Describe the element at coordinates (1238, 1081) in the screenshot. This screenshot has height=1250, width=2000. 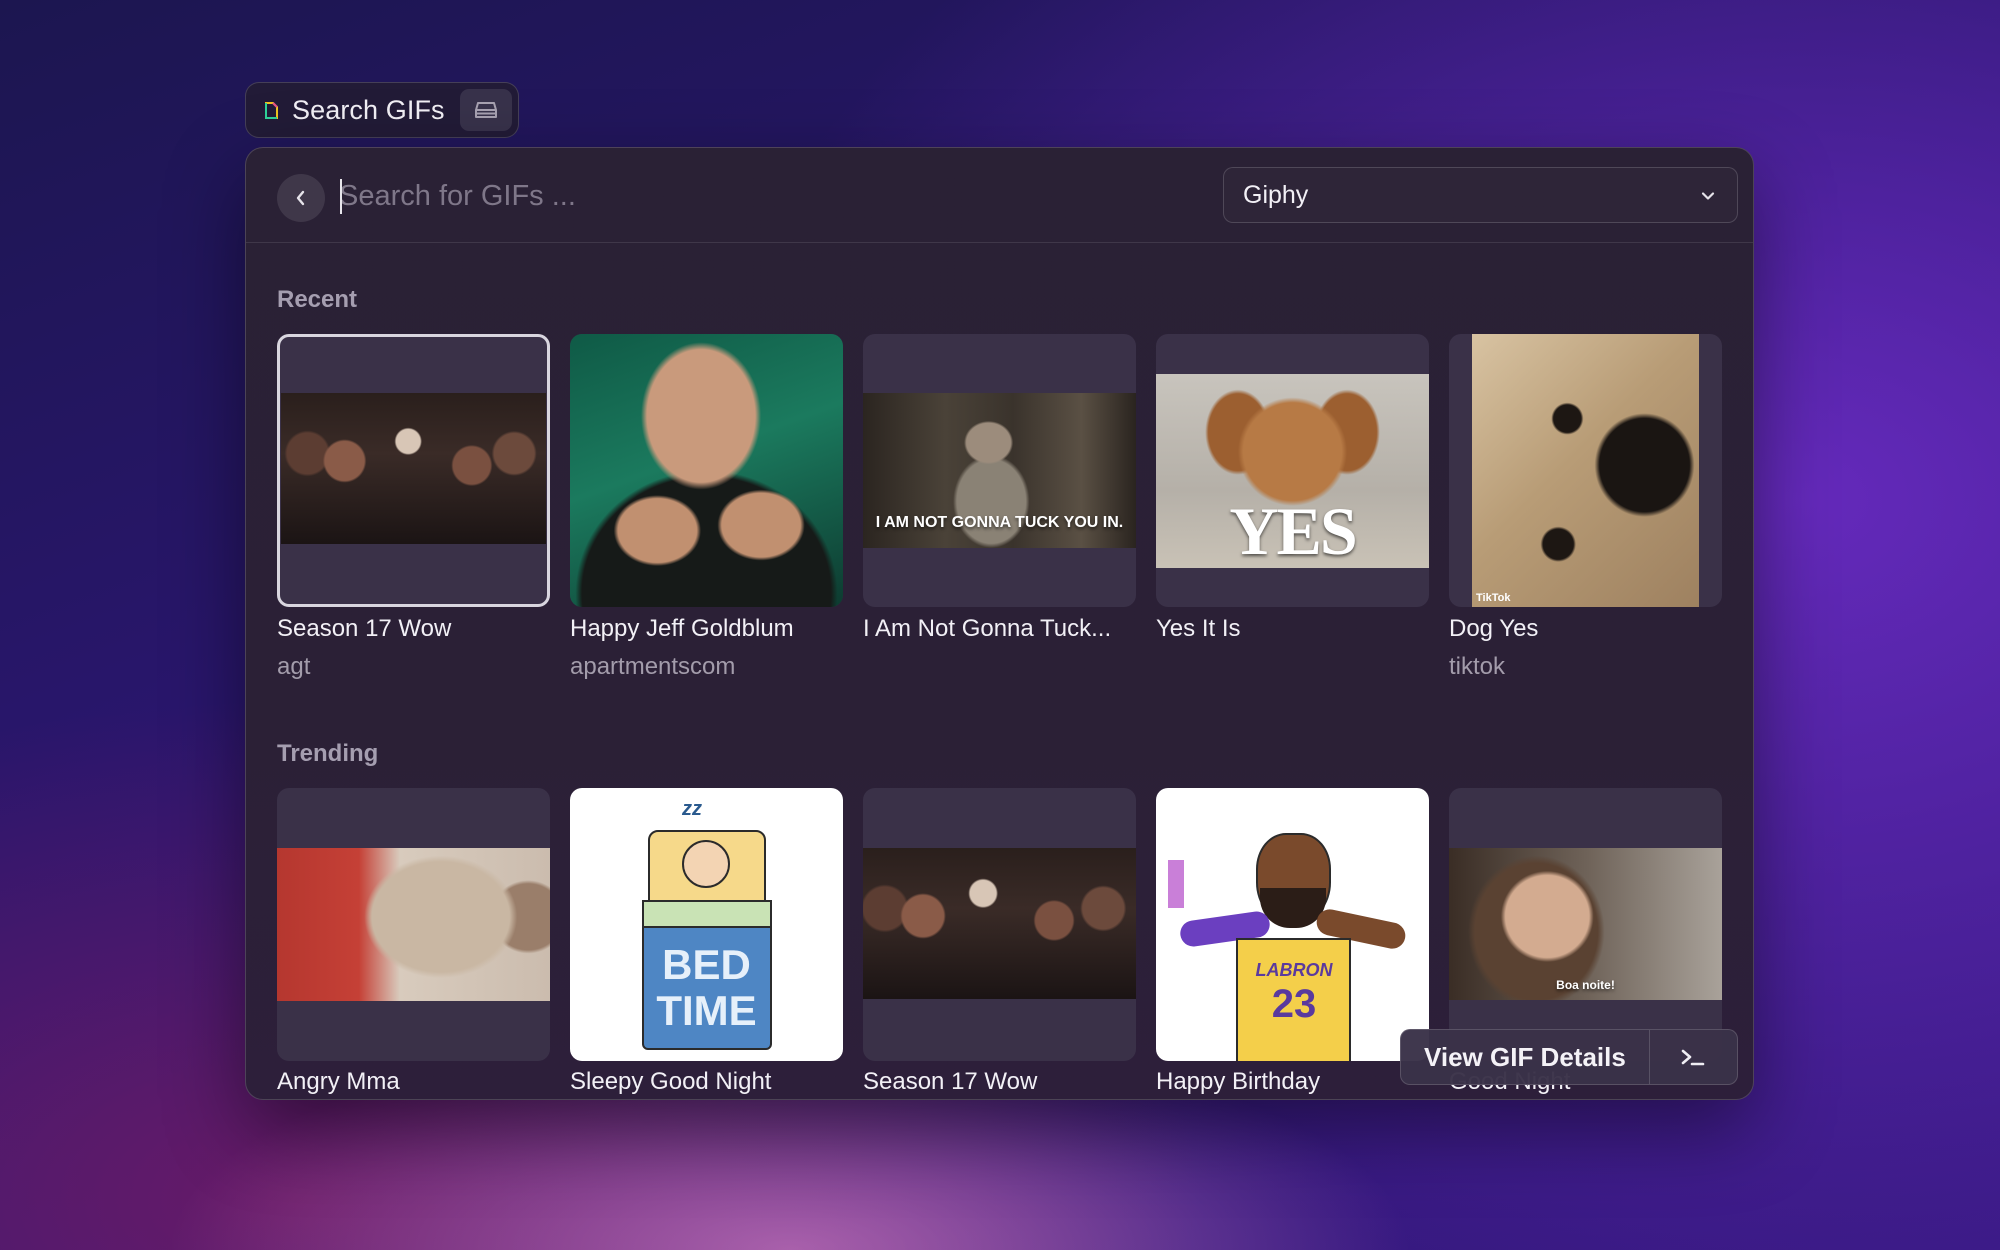
I see `gif-title: Happy Birthday` at that location.